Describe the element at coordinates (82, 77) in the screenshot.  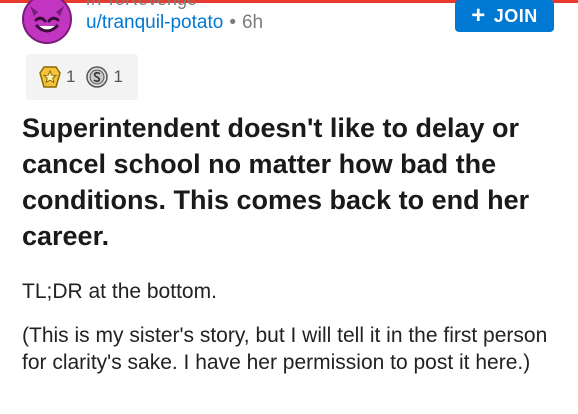
I see `awards-bar: 1 1` at that location.